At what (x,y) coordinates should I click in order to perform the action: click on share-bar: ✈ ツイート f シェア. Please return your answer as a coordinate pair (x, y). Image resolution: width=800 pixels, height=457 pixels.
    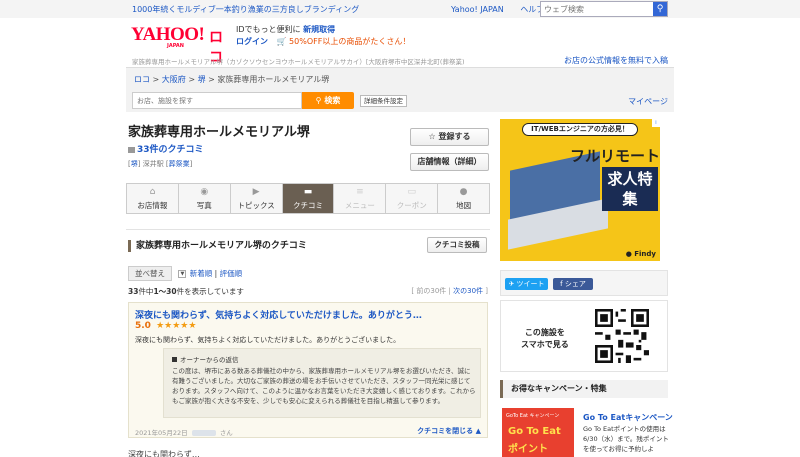
    Looking at the image, I should click on (584, 283).